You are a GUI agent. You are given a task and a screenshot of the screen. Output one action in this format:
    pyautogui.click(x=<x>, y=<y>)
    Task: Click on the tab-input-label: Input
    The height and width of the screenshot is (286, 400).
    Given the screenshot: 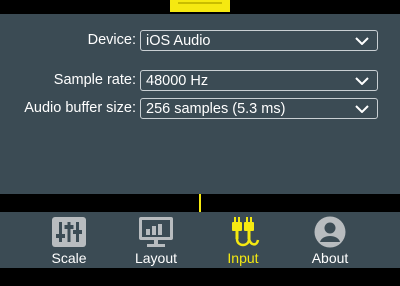 What is the action you would take?
    pyautogui.click(x=243, y=258)
    